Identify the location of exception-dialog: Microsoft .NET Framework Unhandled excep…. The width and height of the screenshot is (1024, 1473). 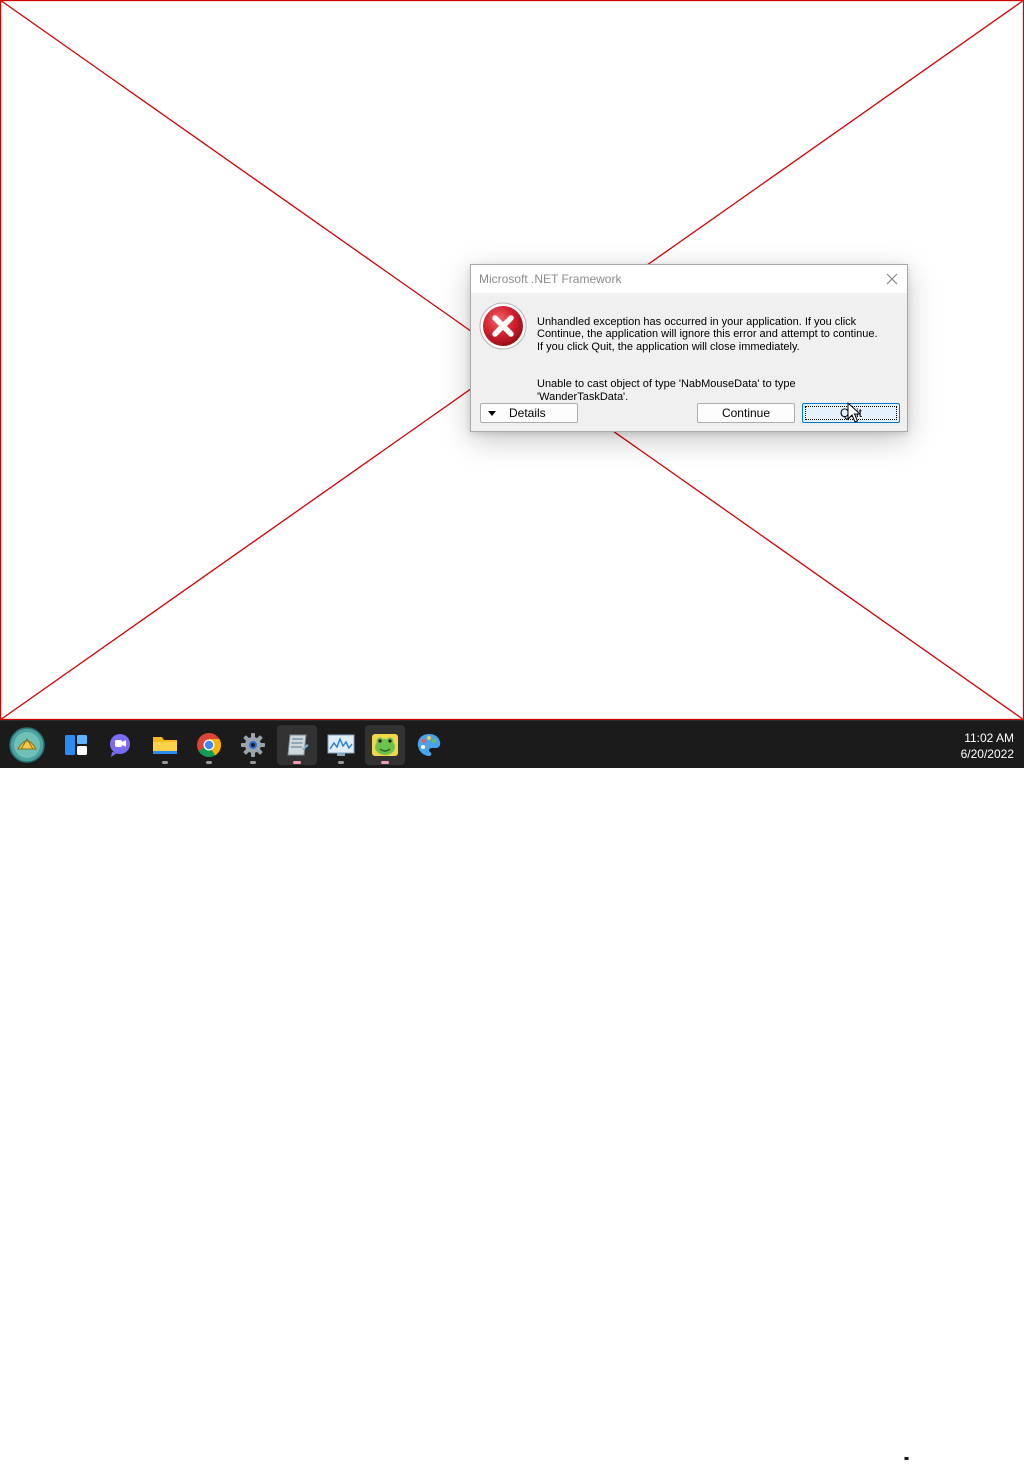
(689, 348).